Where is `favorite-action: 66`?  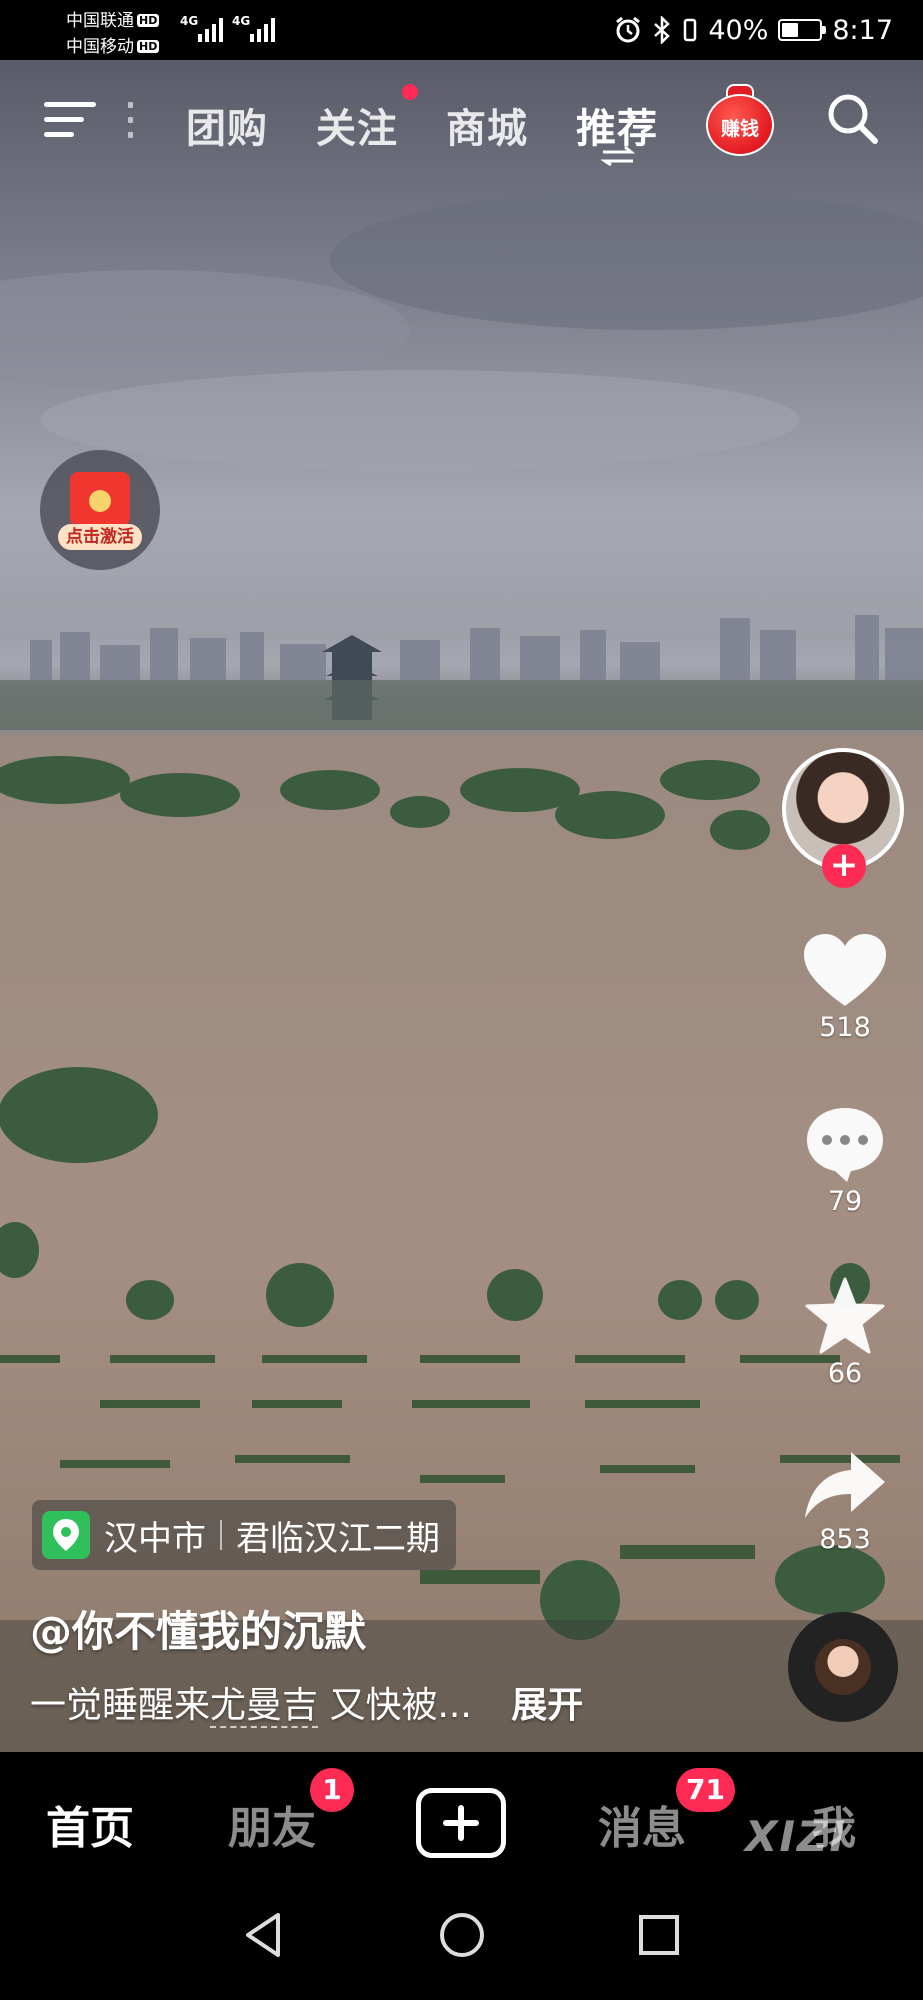
favorite-action: 66 is located at coordinates (845, 1332).